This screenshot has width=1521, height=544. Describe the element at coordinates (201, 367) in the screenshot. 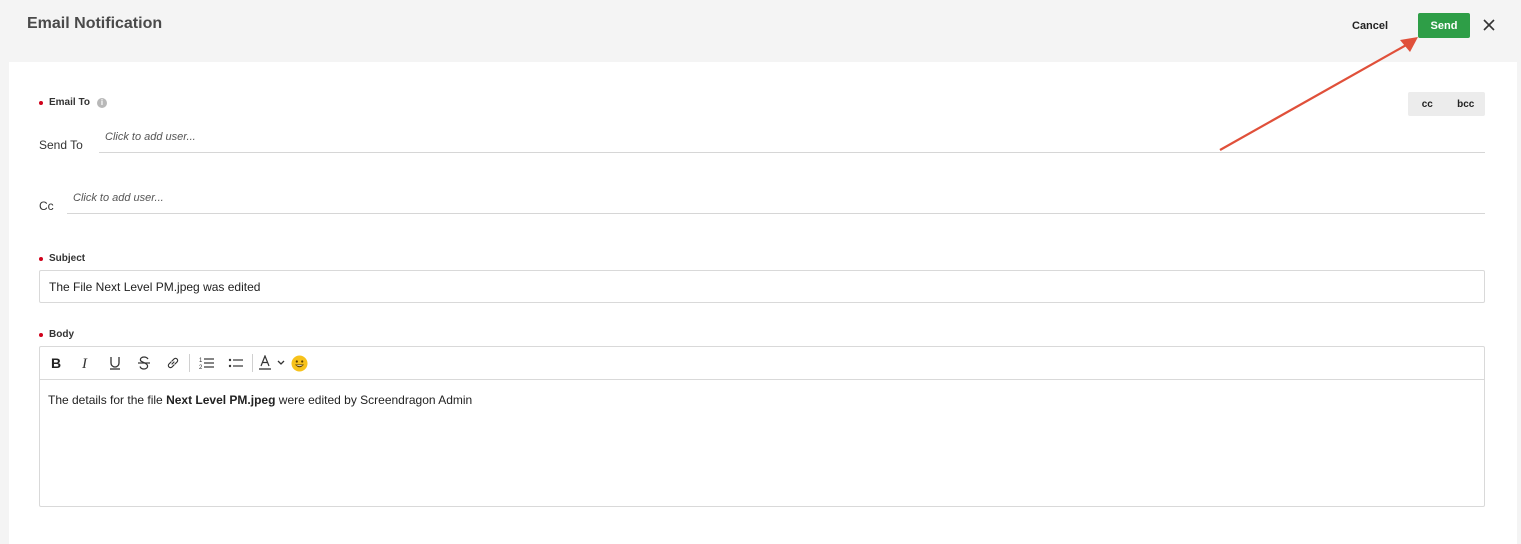

I see `svg-text: 2` at that location.